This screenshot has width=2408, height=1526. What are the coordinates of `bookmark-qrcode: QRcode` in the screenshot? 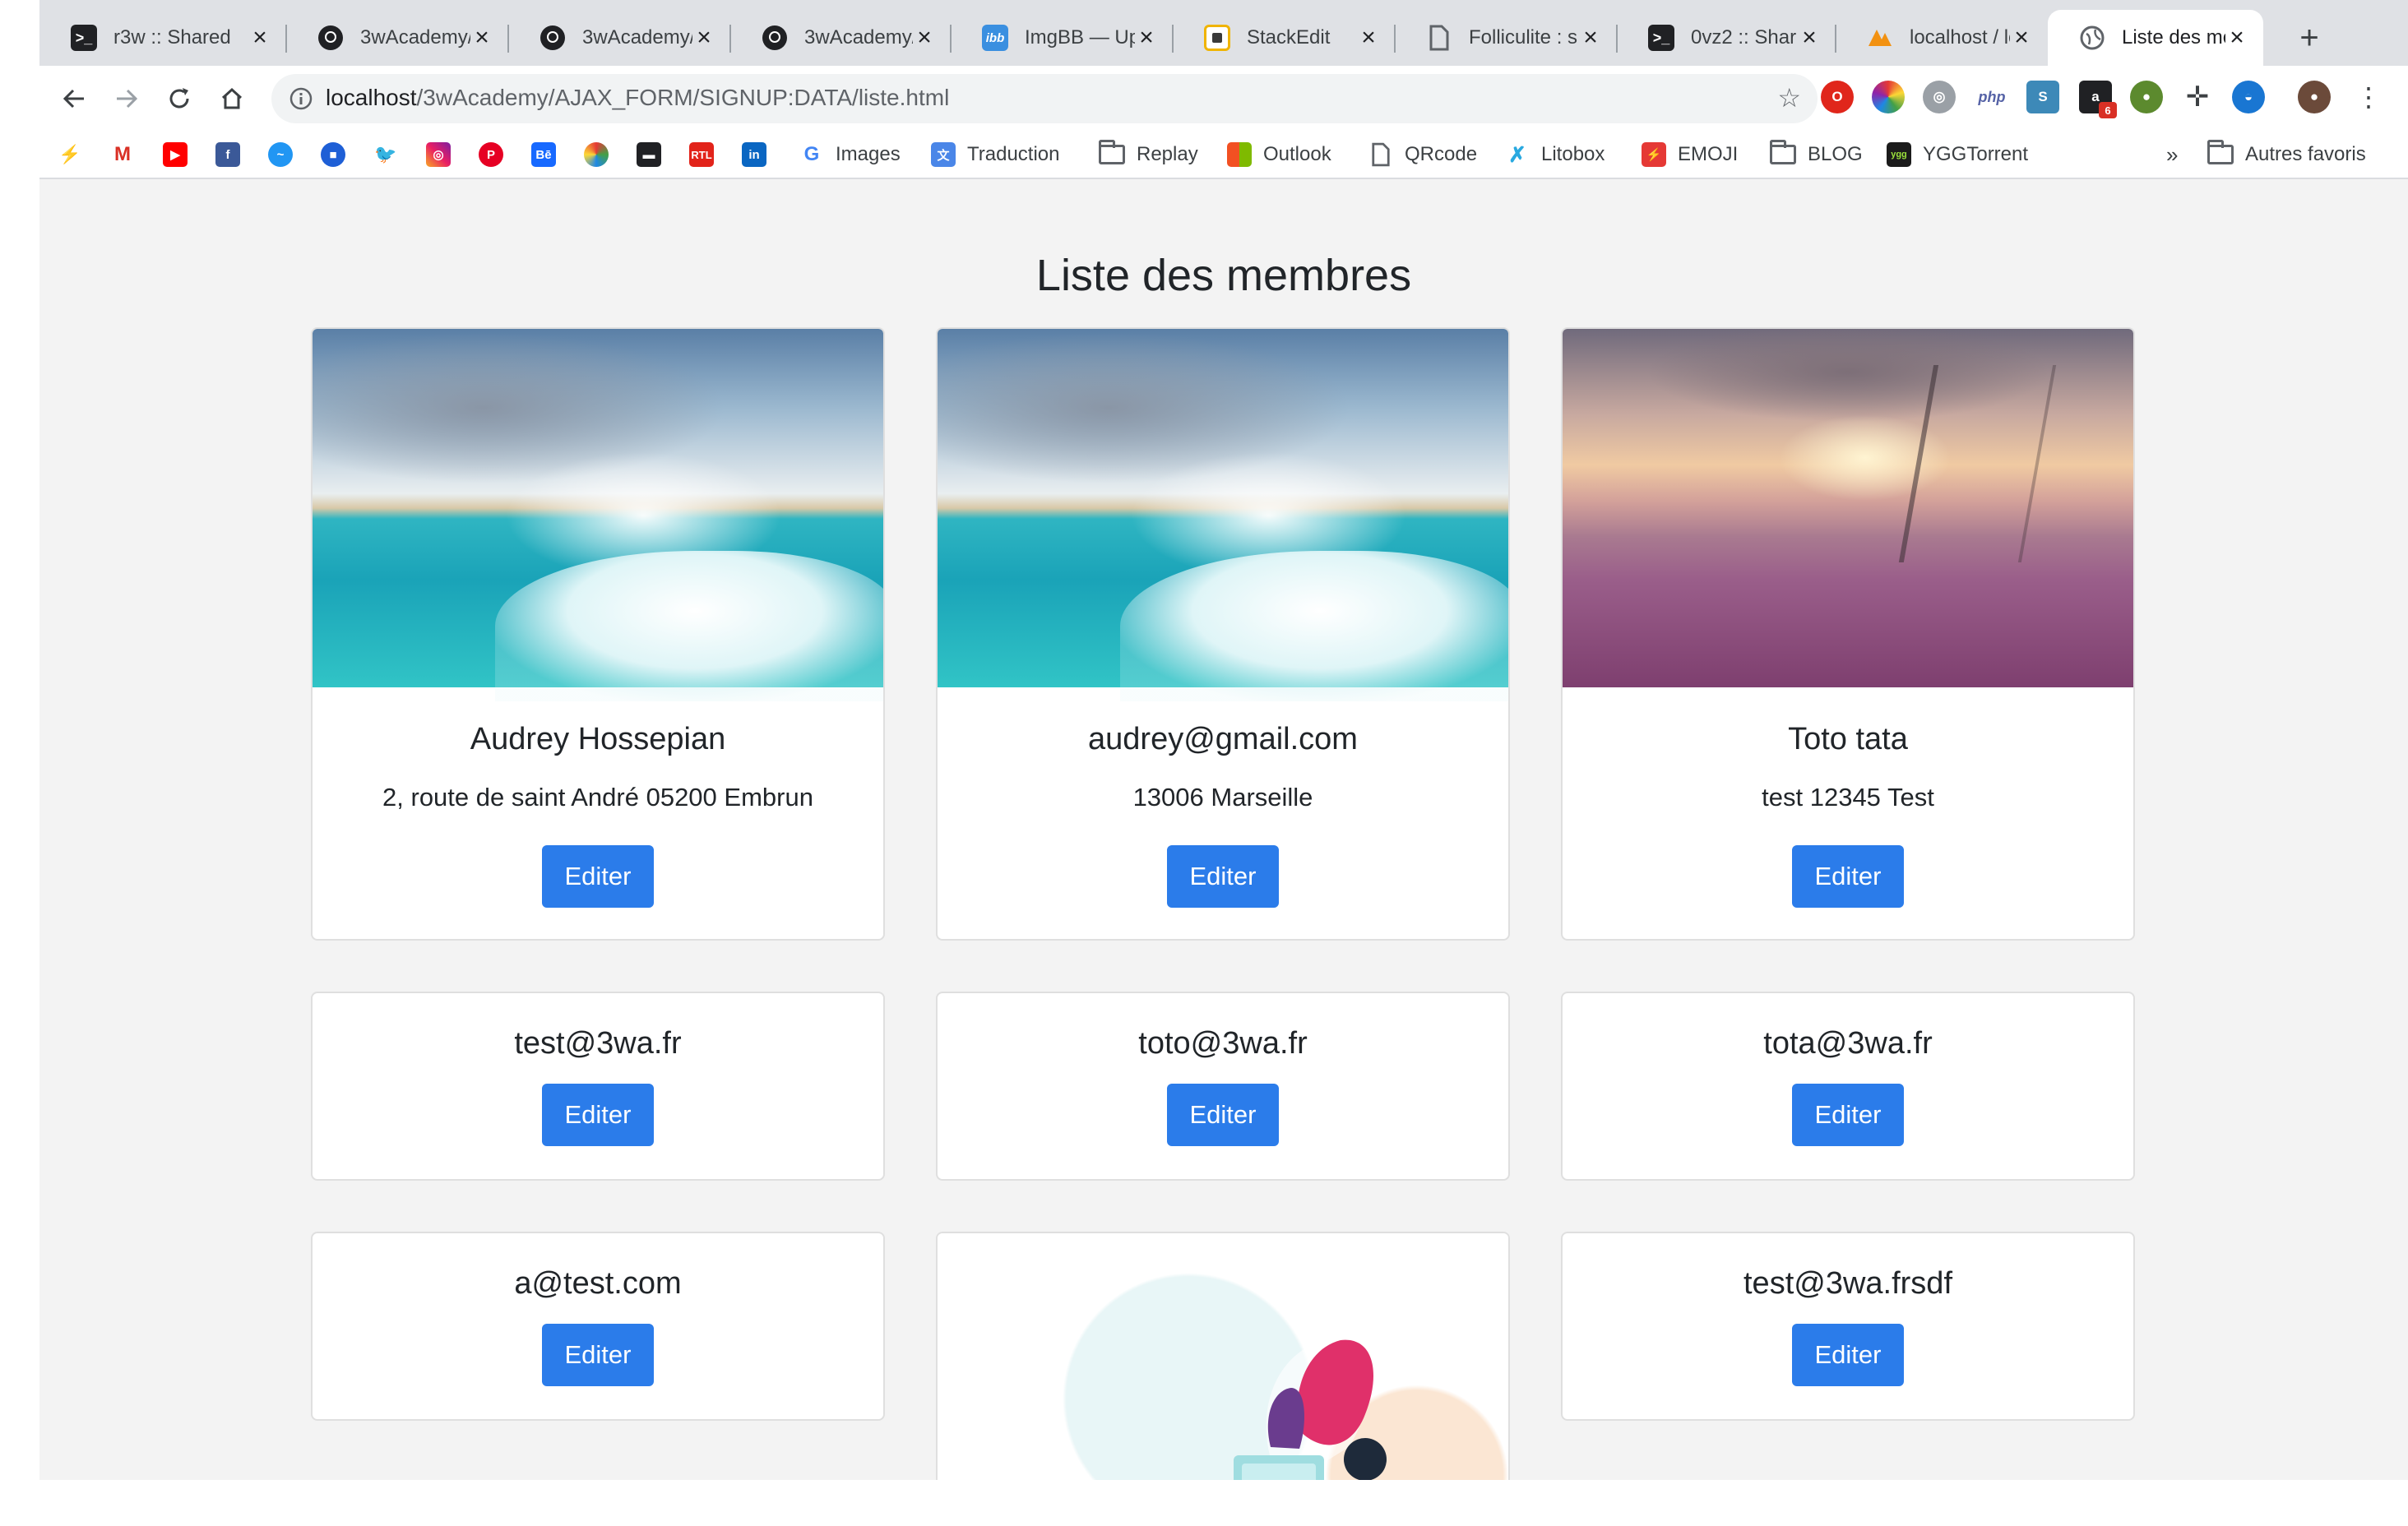 It's located at (1422, 154).